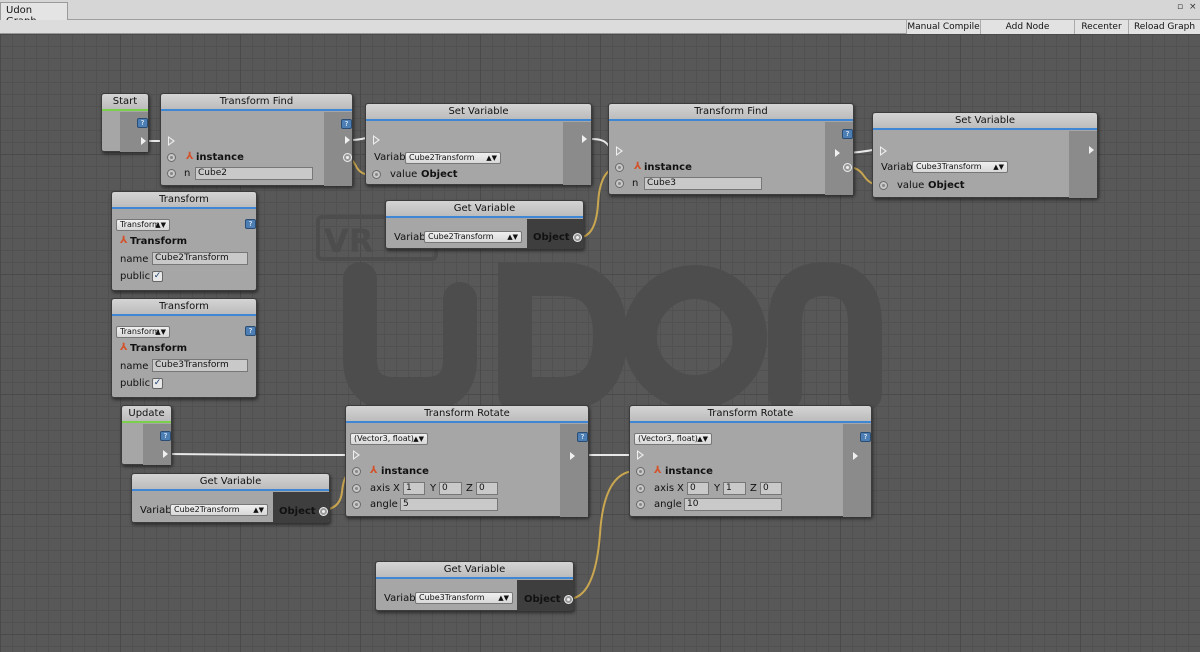 This screenshot has width=1200, height=652. Describe the element at coordinates (1164, 27) in the screenshot. I see `reload-graph-button: Reload Graph` at that location.